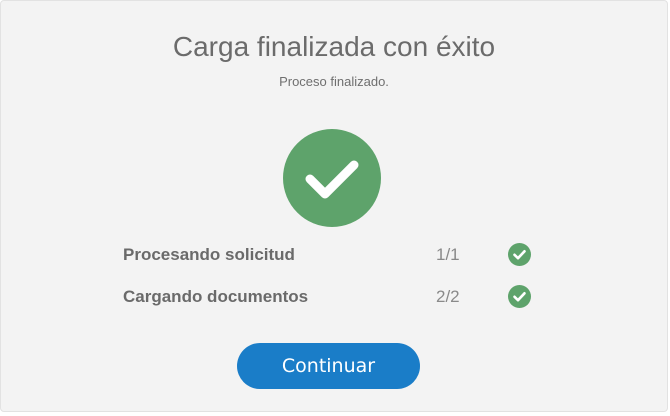 Image resolution: width=670 pixels, height=416 pixels. What do you see at coordinates (334, 46) in the screenshot?
I see `dialog-title: Carga finalizada con éxito` at bounding box center [334, 46].